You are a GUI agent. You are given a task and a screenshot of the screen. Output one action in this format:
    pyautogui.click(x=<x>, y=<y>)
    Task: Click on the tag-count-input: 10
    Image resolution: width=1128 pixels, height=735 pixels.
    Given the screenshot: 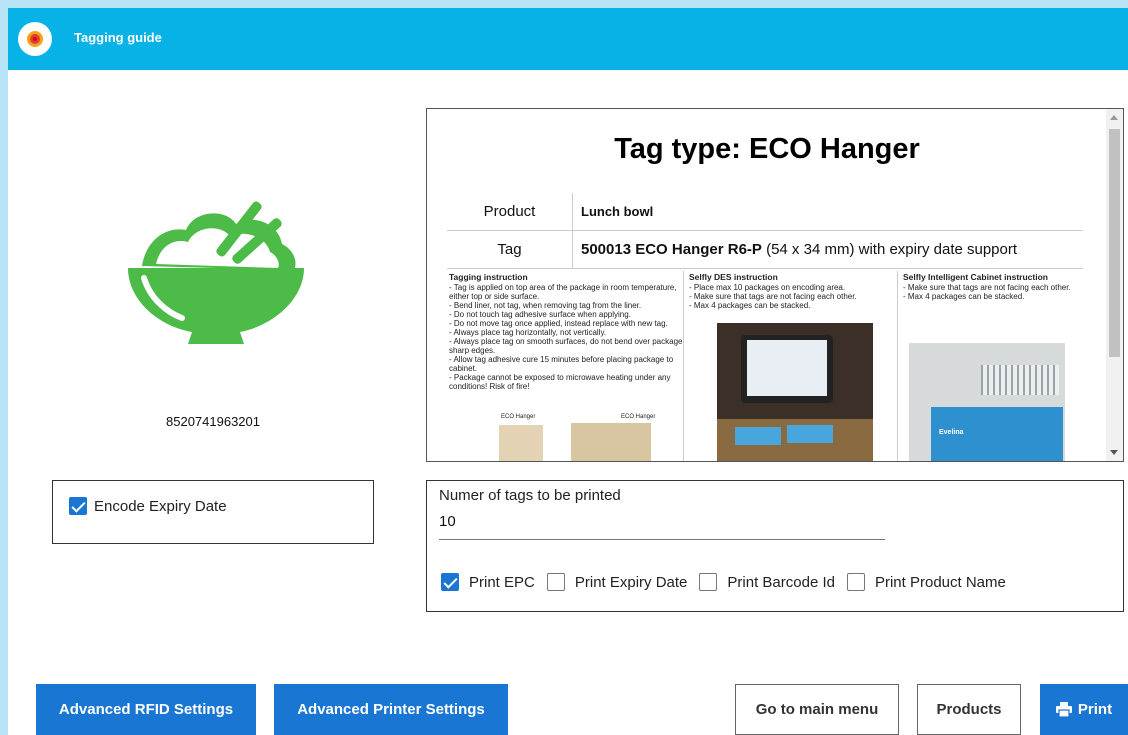 What is the action you would take?
    pyautogui.click(x=447, y=521)
    